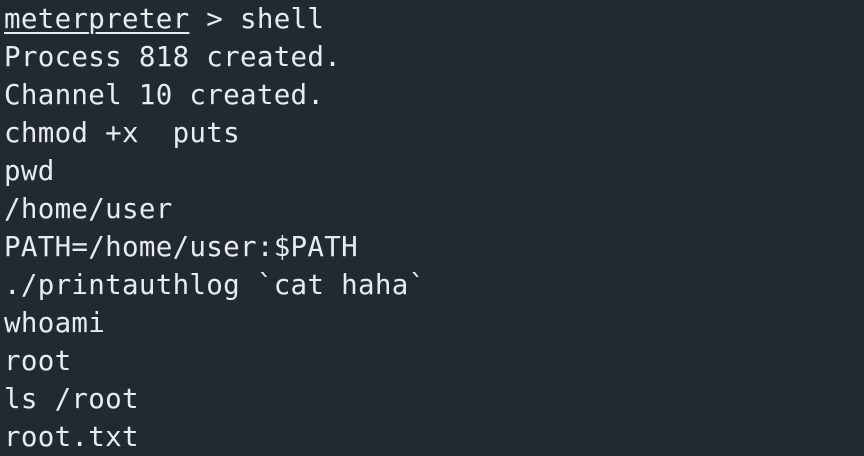 The image size is (864, 456). Describe the element at coordinates (173, 57) in the screenshot. I see `output-line: Process 818 created.` at that location.